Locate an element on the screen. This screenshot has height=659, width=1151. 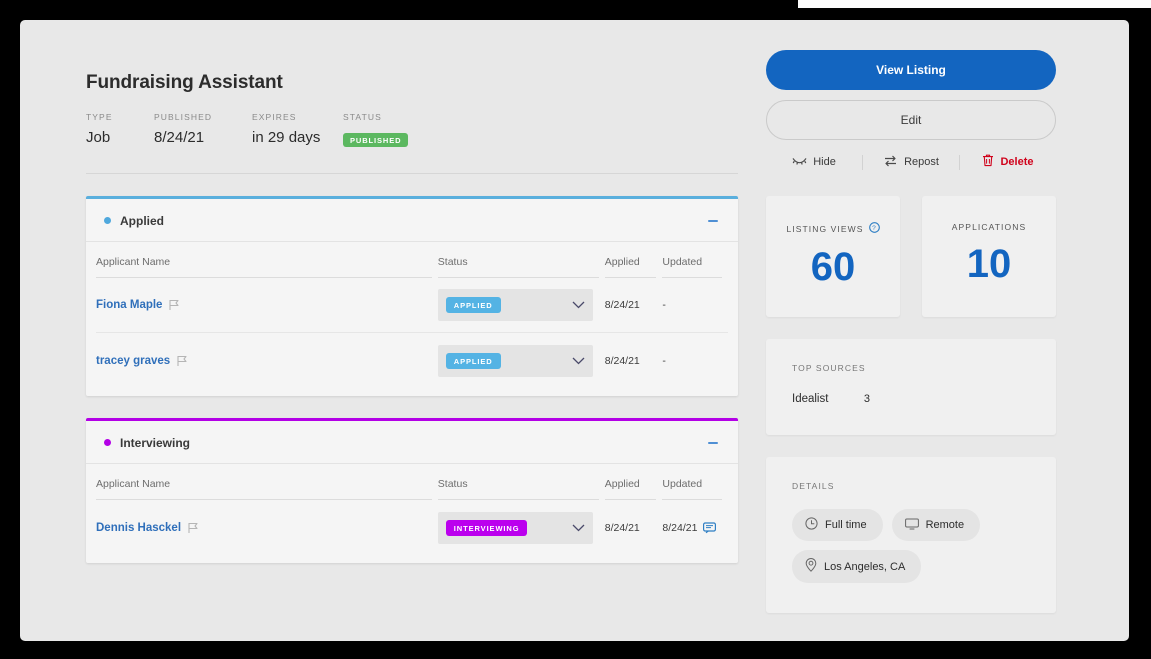
section-interviewing-title: Interviewing is located at coordinates (155, 442).